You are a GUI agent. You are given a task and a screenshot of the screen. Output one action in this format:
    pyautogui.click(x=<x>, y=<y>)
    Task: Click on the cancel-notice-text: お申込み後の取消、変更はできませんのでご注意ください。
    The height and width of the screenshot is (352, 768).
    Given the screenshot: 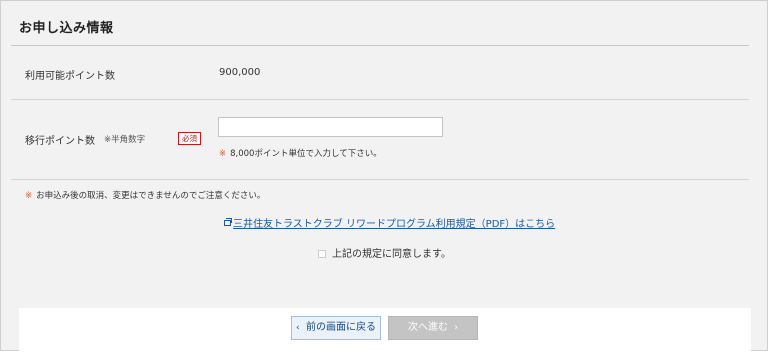 What is the action you would take?
    pyautogui.click(x=151, y=196)
    